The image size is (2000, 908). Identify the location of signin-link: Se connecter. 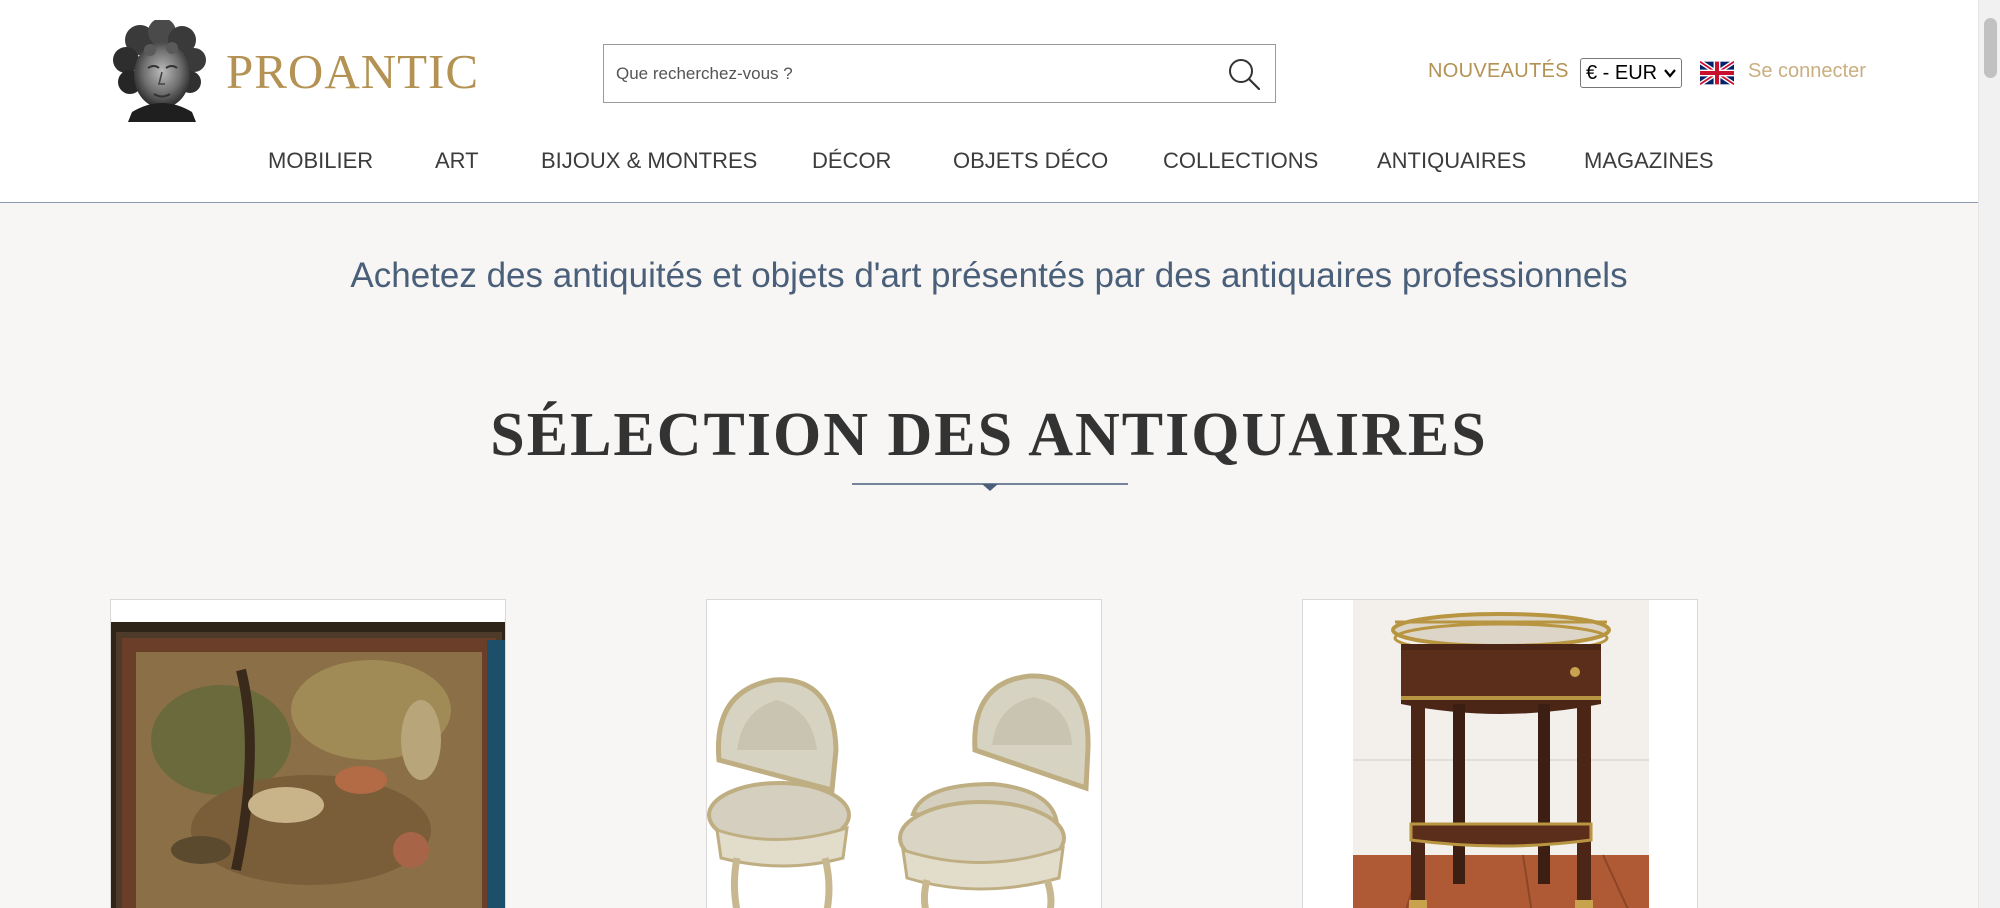
(1807, 71).